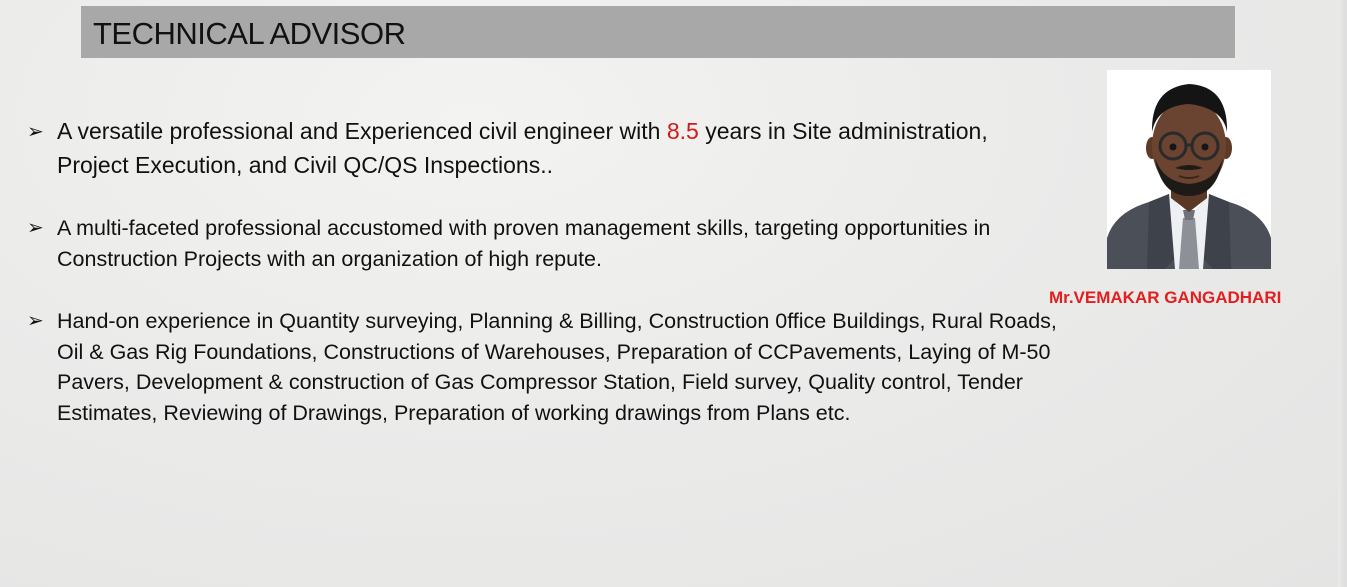  I want to click on years-highlight: 8.5, so click(682, 131).